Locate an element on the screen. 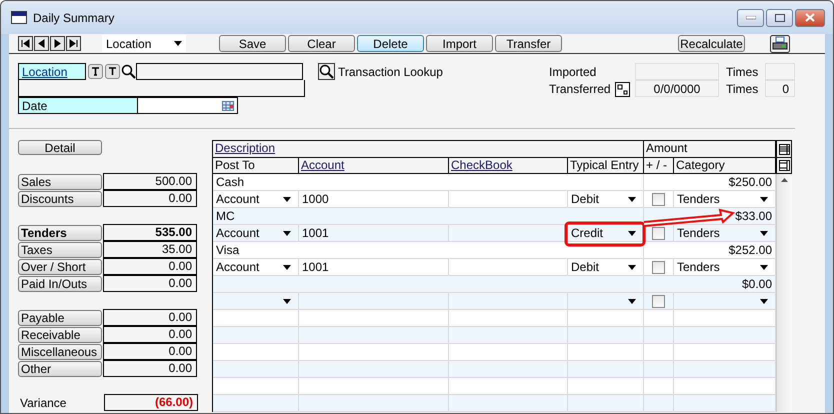 The height and width of the screenshot is (414, 834). amount-header: Amount is located at coordinates (710, 148).